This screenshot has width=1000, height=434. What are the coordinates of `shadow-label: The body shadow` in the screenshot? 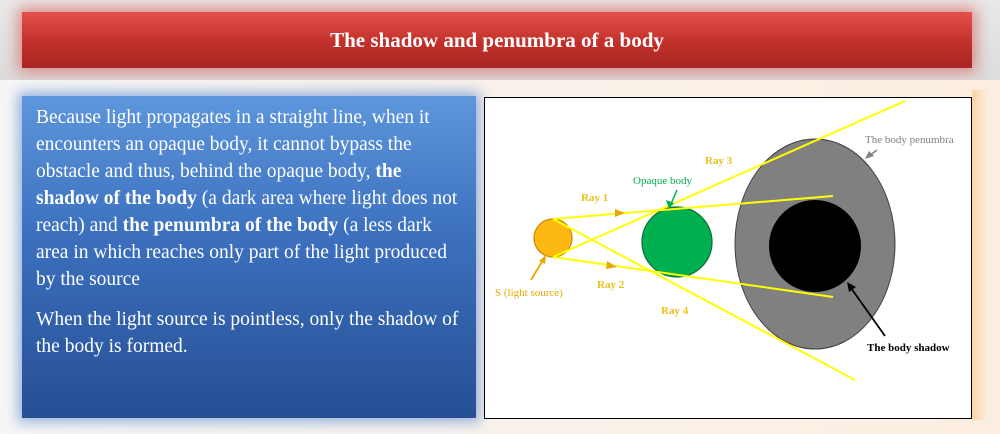 It's located at (908, 348).